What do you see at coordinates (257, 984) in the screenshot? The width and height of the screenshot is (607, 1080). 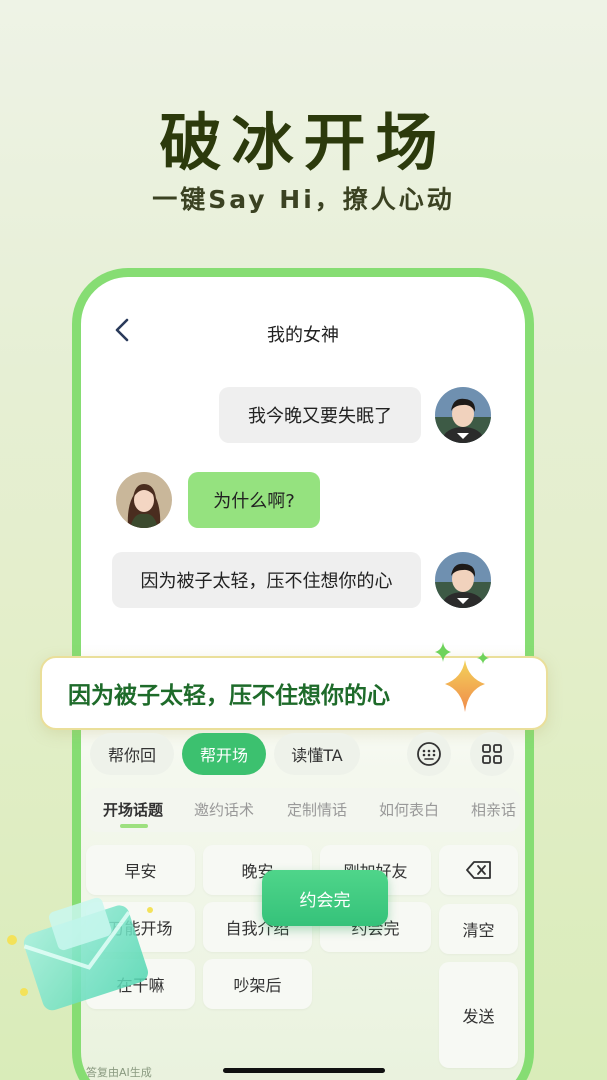 I see `phrase-key: 吵架后` at bounding box center [257, 984].